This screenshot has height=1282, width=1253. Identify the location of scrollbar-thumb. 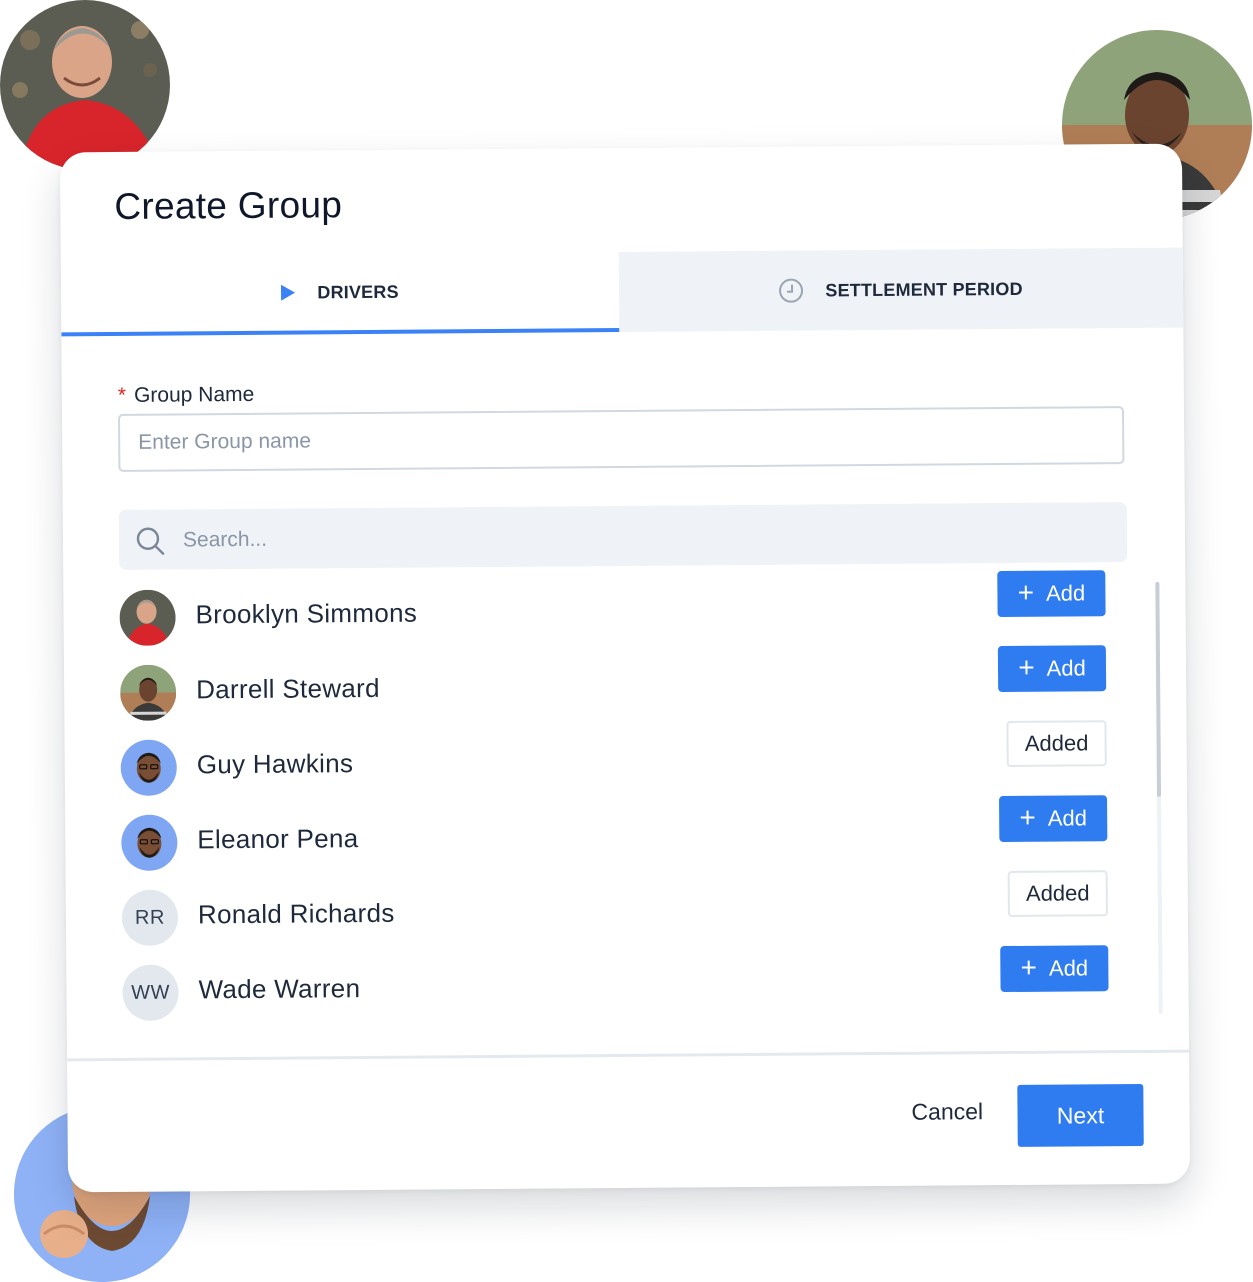
(1158, 689).